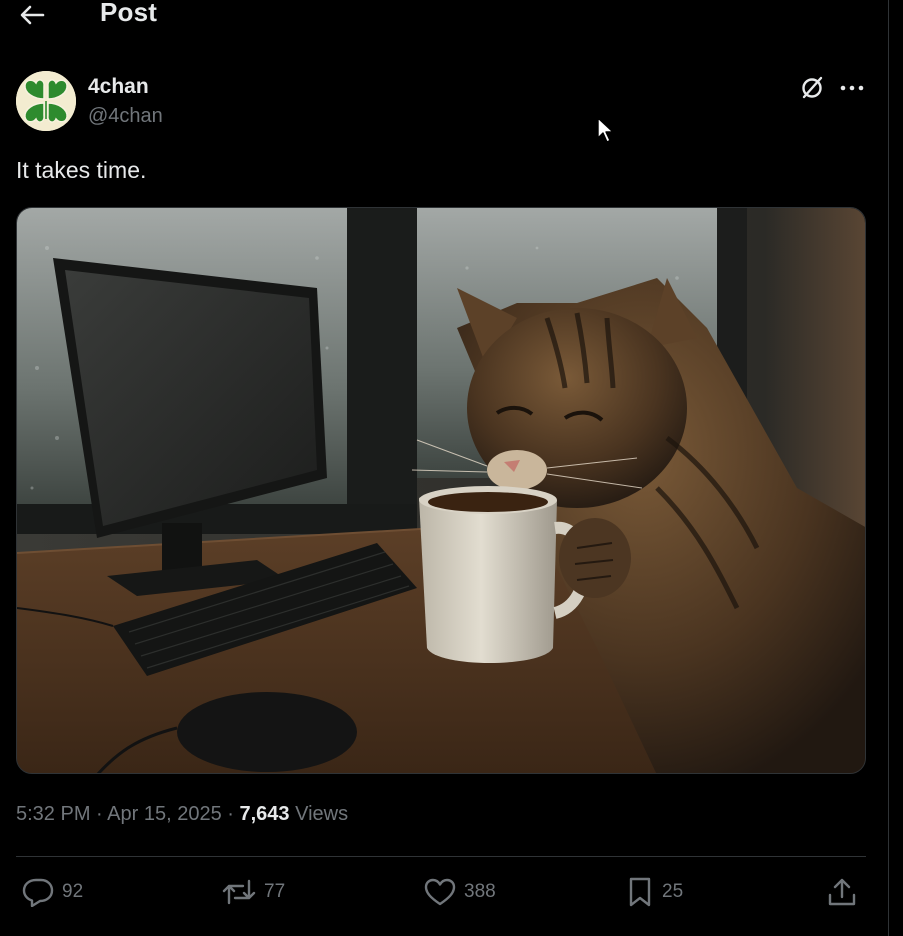 The height and width of the screenshot is (936, 903). I want to click on like-count: 388, so click(480, 891).